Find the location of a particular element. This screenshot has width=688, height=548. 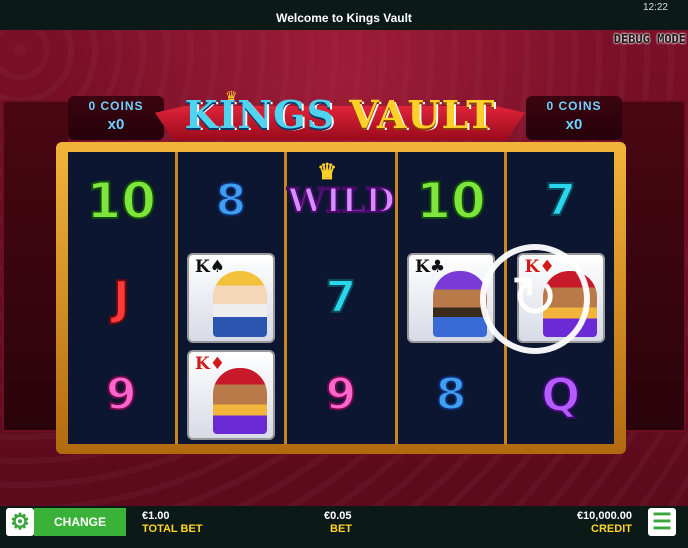

hamburger-menu-icon: ☰ is located at coordinates (662, 522).